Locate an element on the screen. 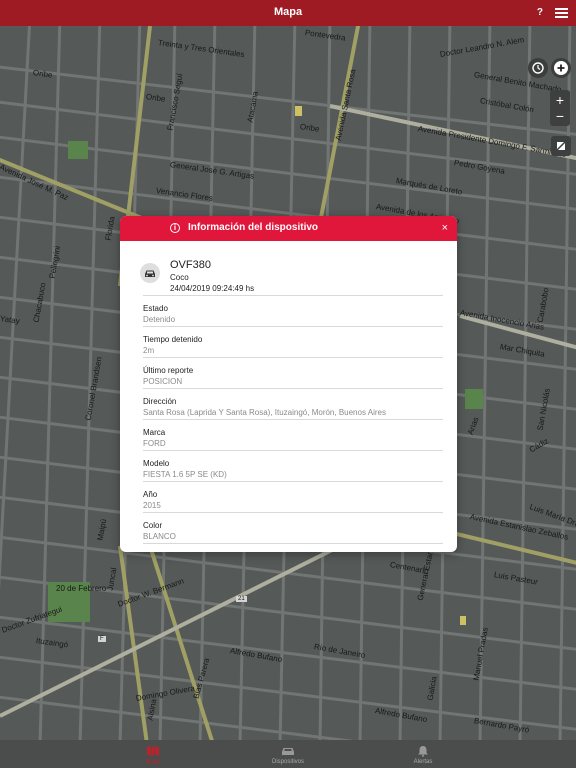  field-ultimo-reporte: Último reporte POSICION is located at coordinates (293, 373).